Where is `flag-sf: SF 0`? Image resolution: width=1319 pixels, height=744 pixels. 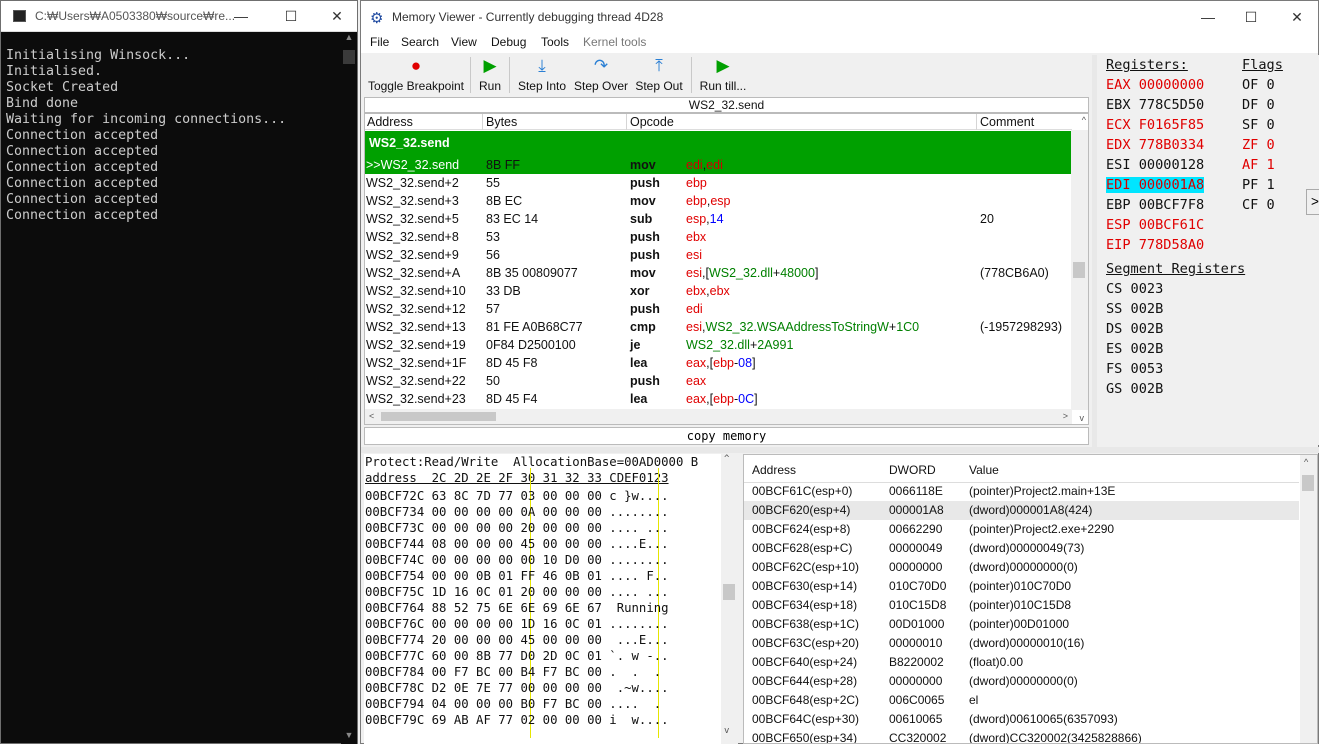
flag-sf: SF 0 is located at coordinates (1258, 125).